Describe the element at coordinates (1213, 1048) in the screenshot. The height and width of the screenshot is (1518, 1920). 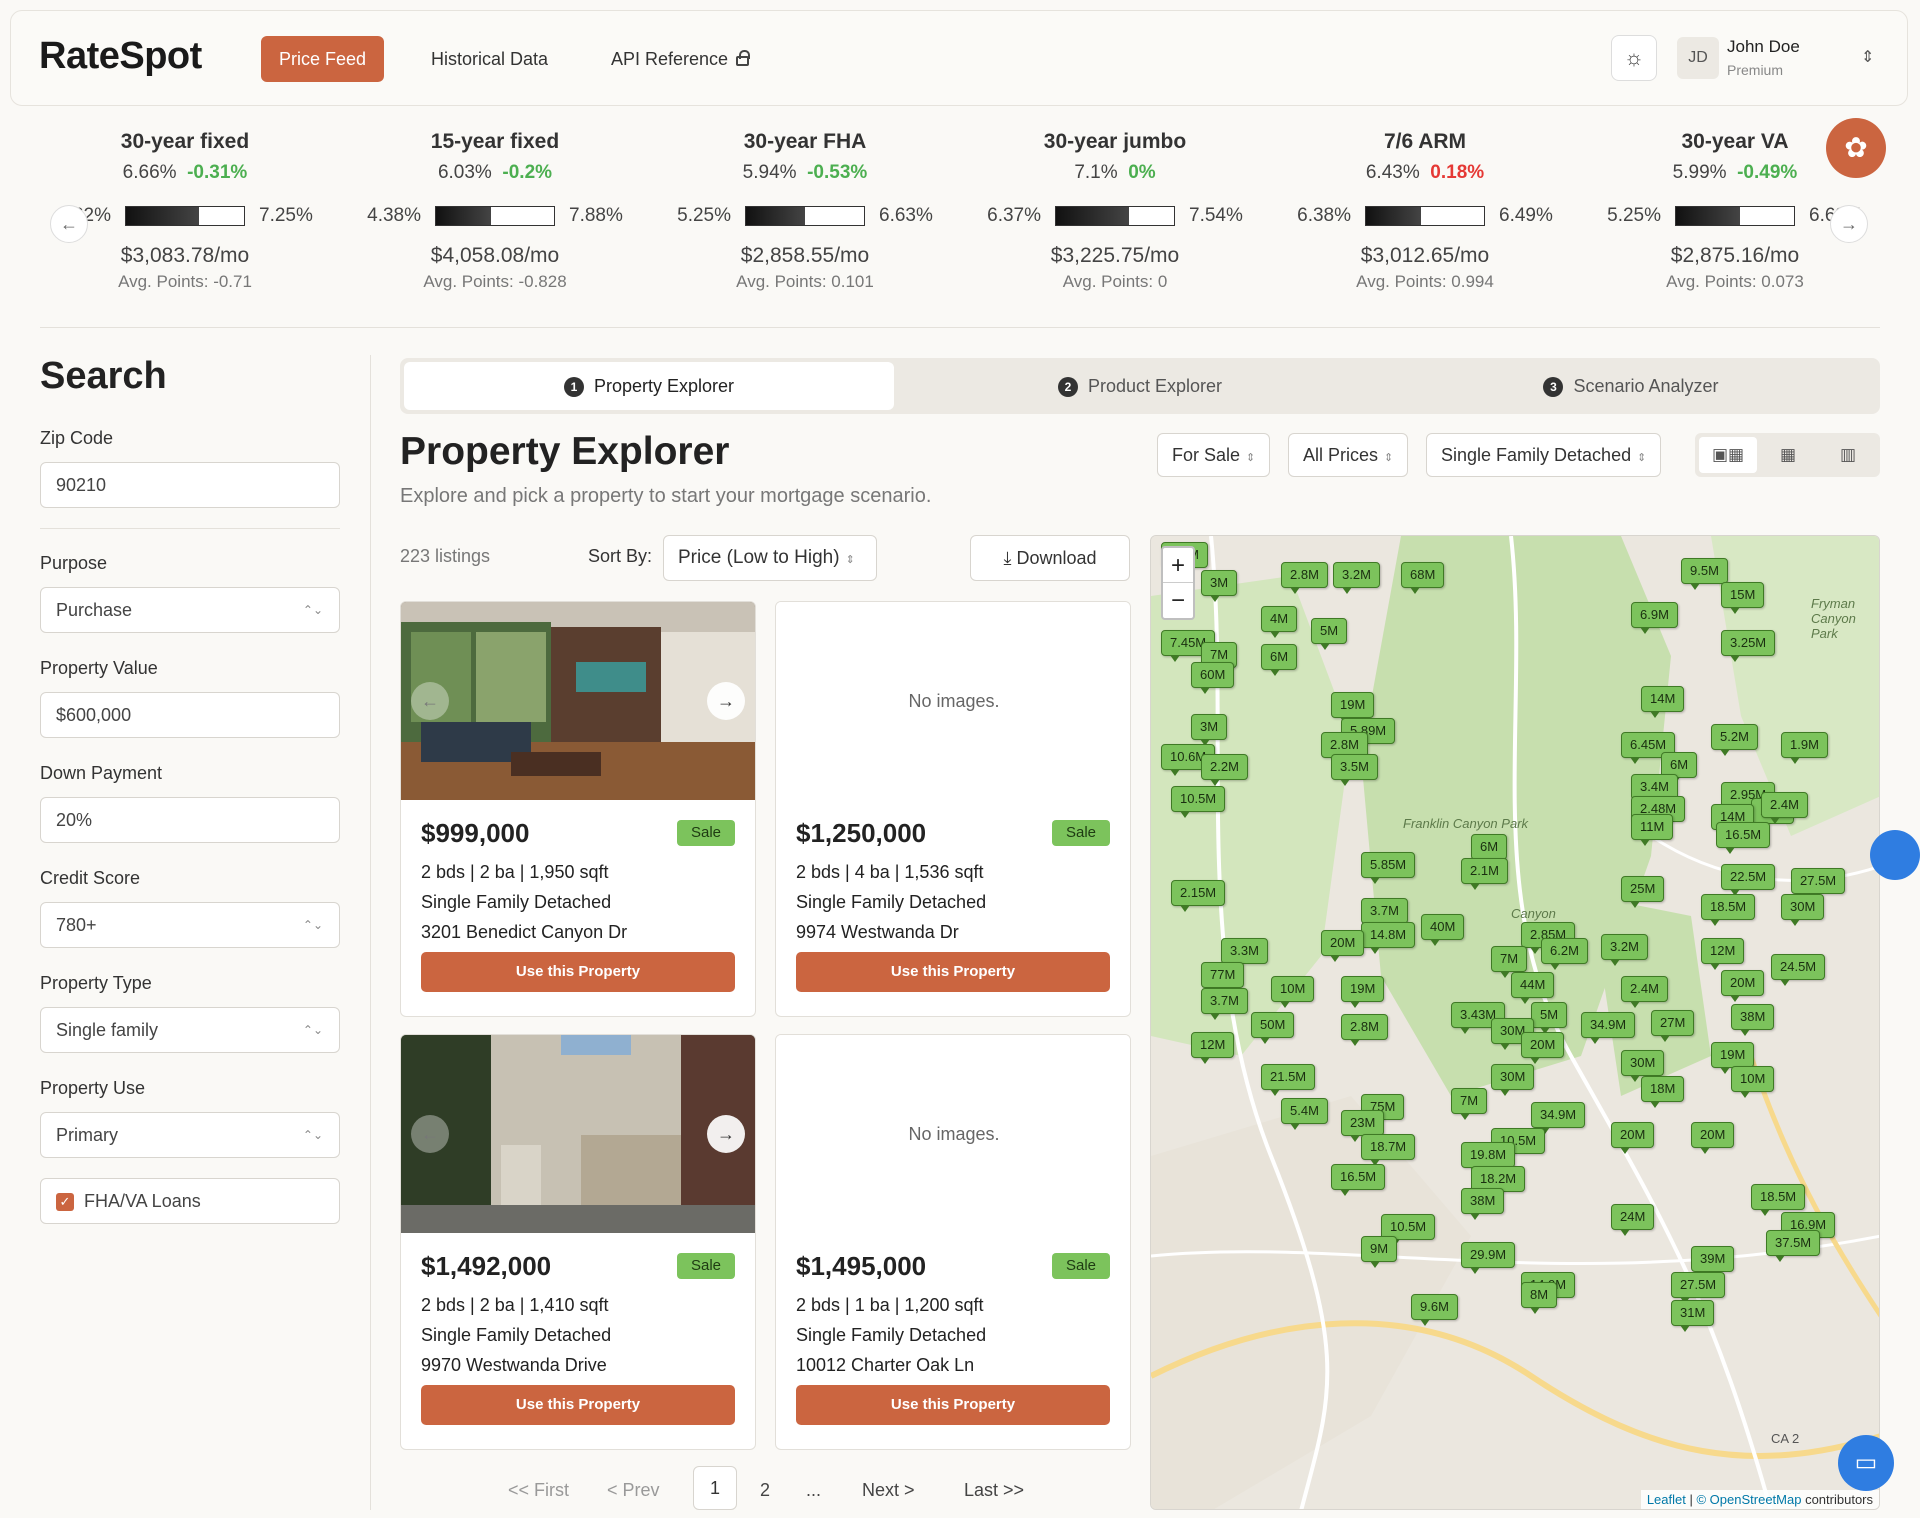
I see `price-marker: 12M` at that location.